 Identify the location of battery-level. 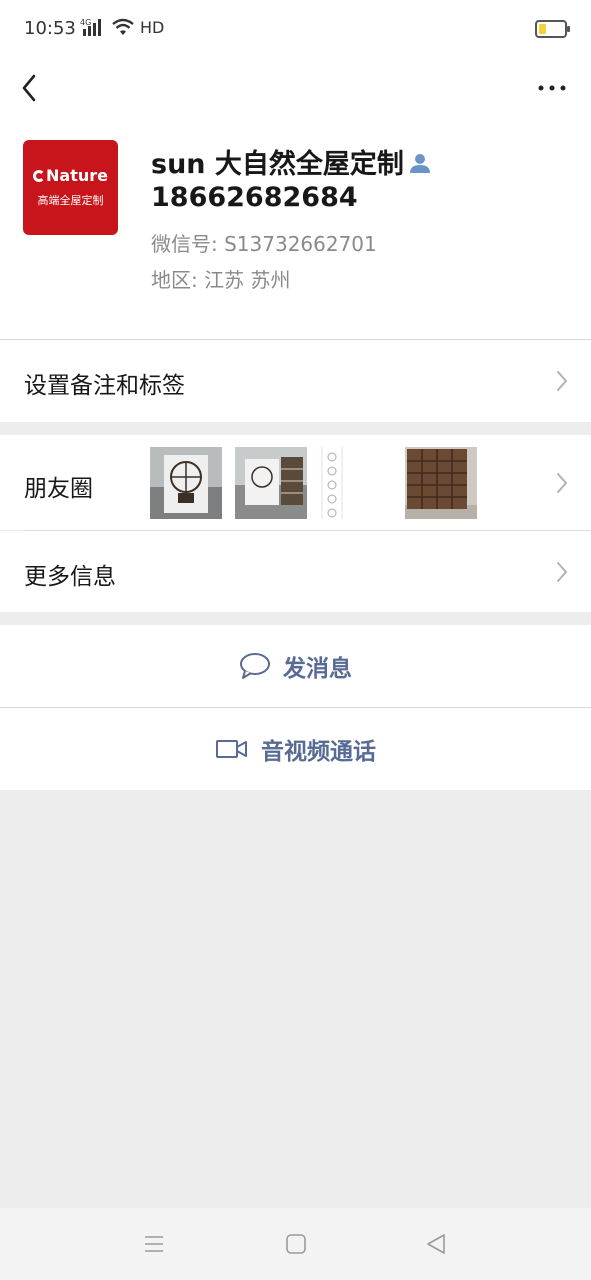
(542, 29).